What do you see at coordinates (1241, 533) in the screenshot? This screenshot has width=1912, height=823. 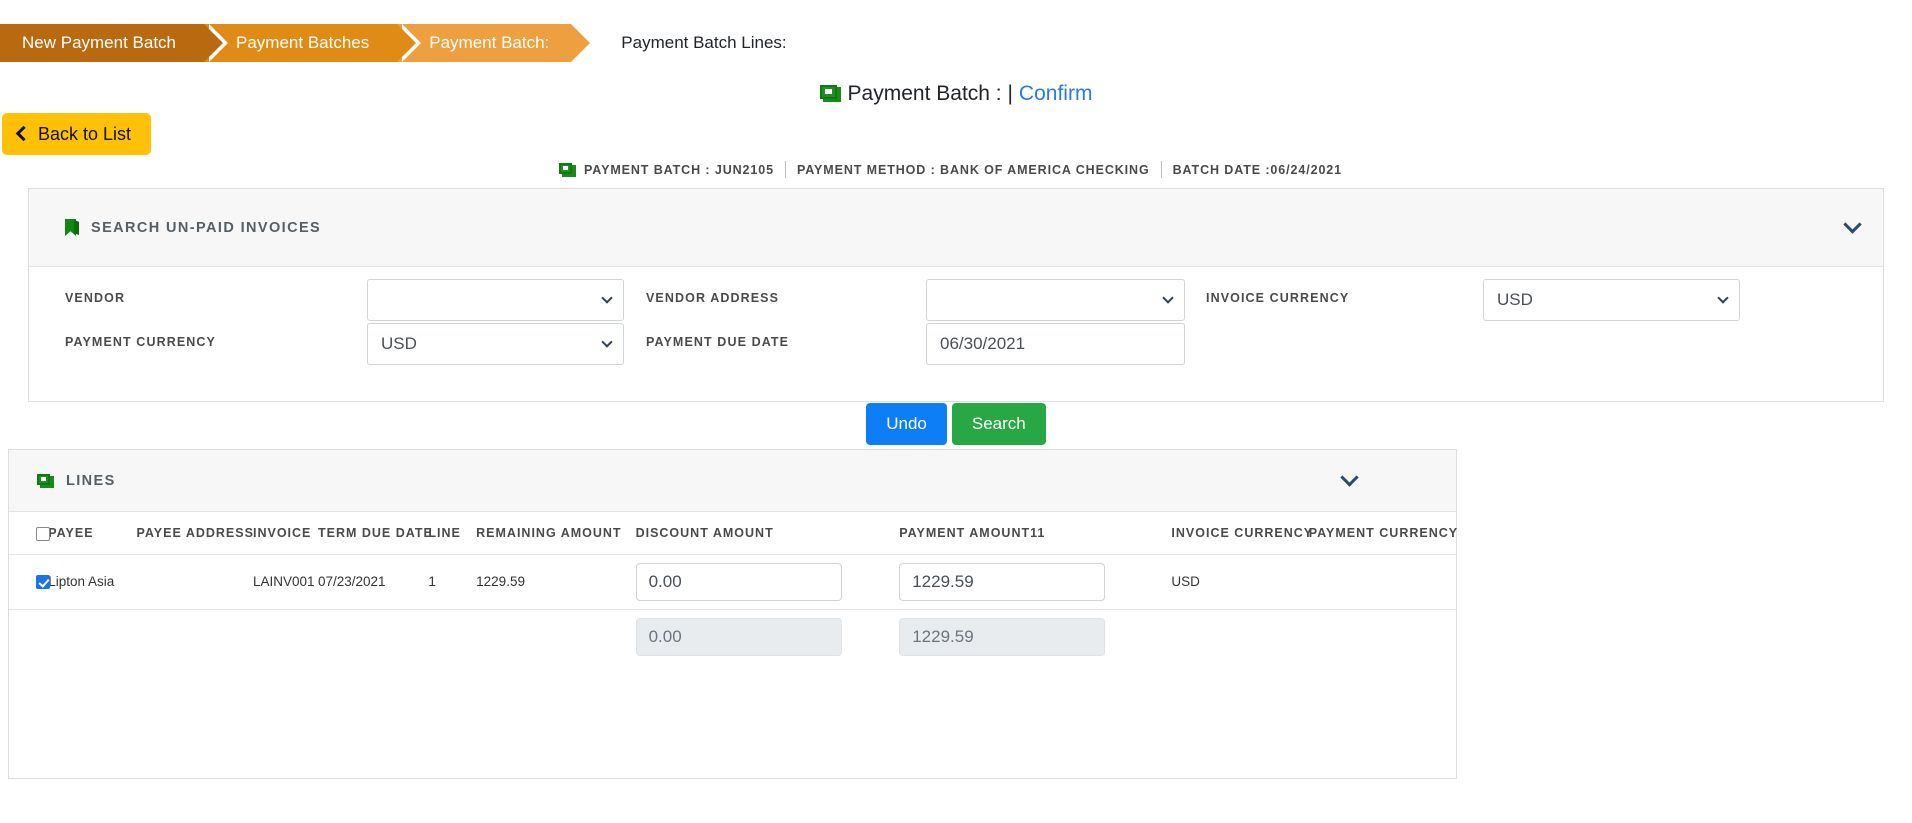 I see `col-invoice-currency: INVOICE CURRENCY` at bounding box center [1241, 533].